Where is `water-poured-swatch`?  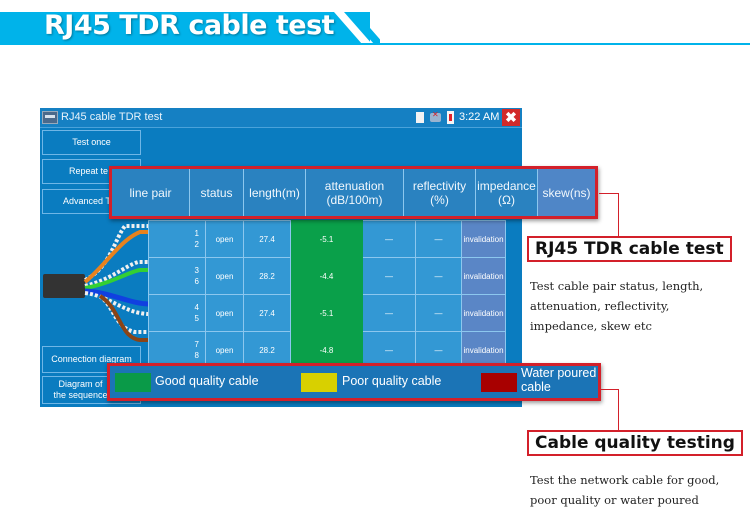
water-poured-swatch is located at coordinates (499, 382).